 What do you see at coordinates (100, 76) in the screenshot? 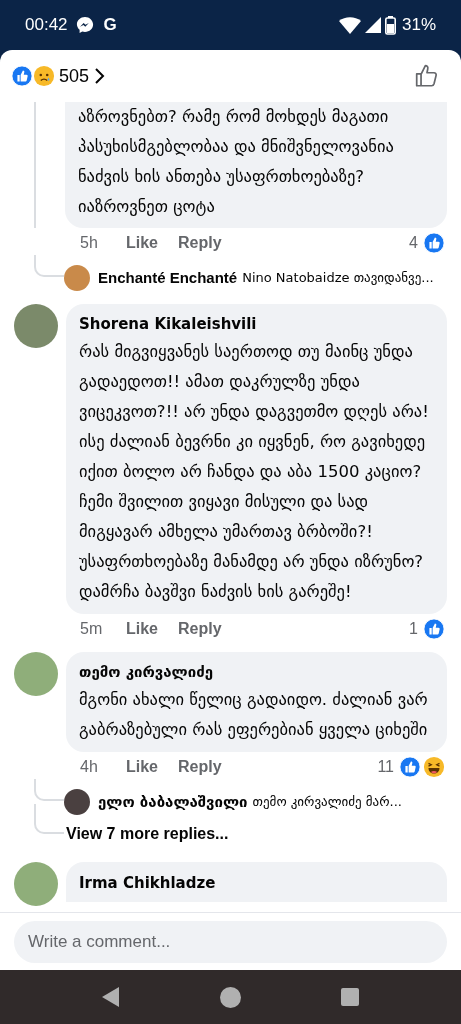
I see `chevron-right-icon` at bounding box center [100, 76].